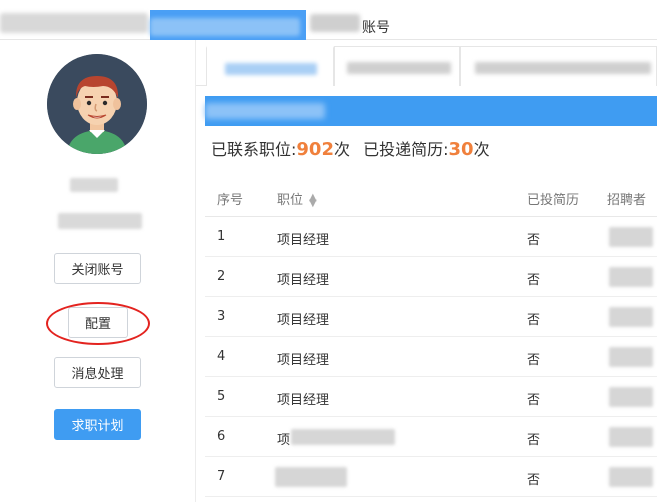 The height and width of the screenshot is (502, 657). I want to click on table-header: 序号 职位 ▲ ▼ 已投简历 招聘者, so click(431, 197).